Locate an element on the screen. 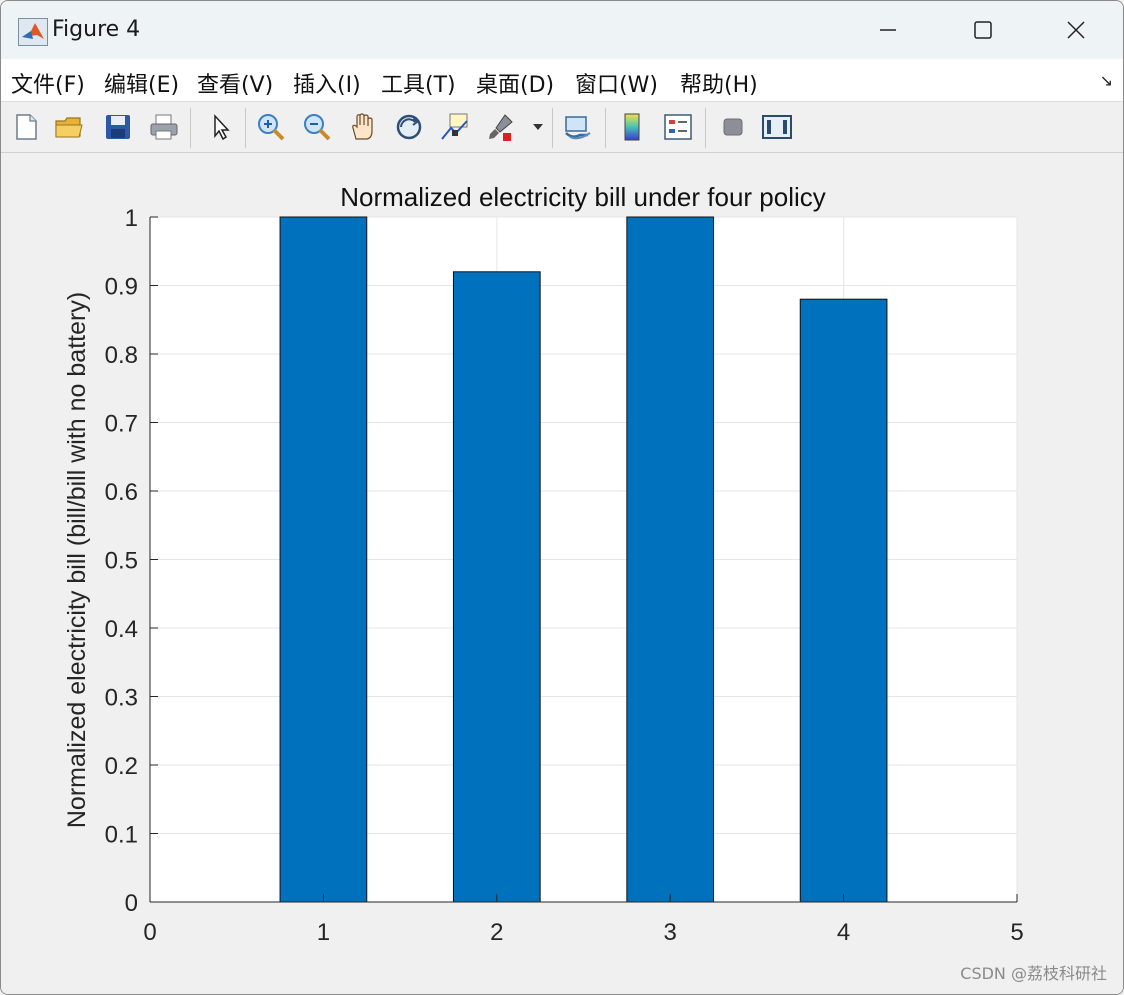  y-tick-label: 1 is located at coordinates (131, 218).